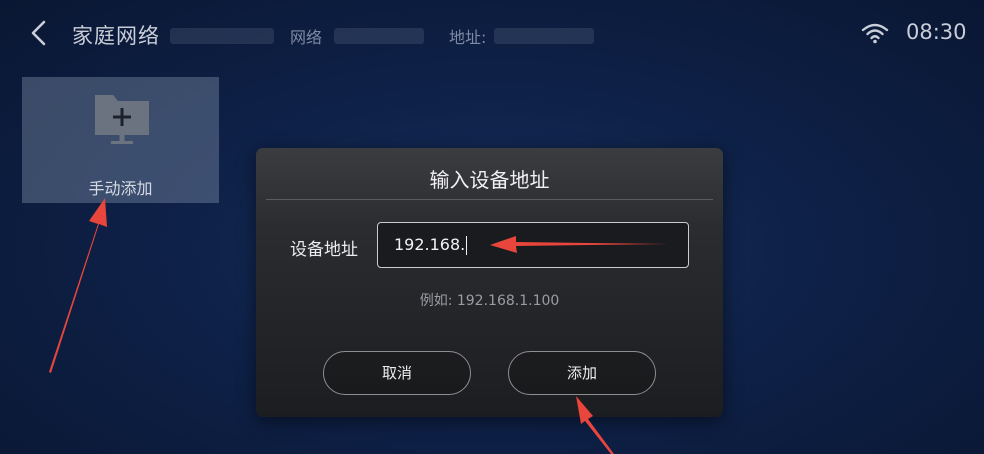 The height and width of the screenshot is (454, 984). I want to click on address-hint: 例如: 192.168.1.100, so click(489, 301).